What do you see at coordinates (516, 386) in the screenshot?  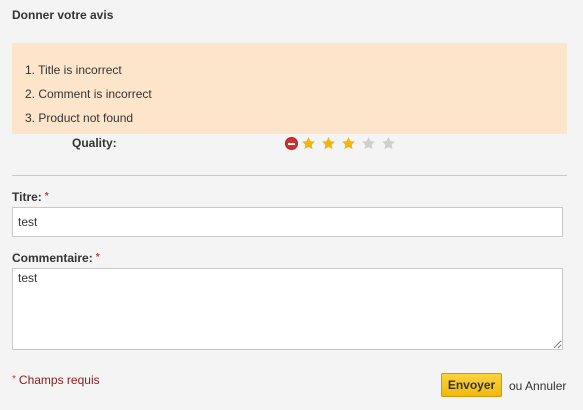 I see `or-text: ou` at bounding box center [516, 386].